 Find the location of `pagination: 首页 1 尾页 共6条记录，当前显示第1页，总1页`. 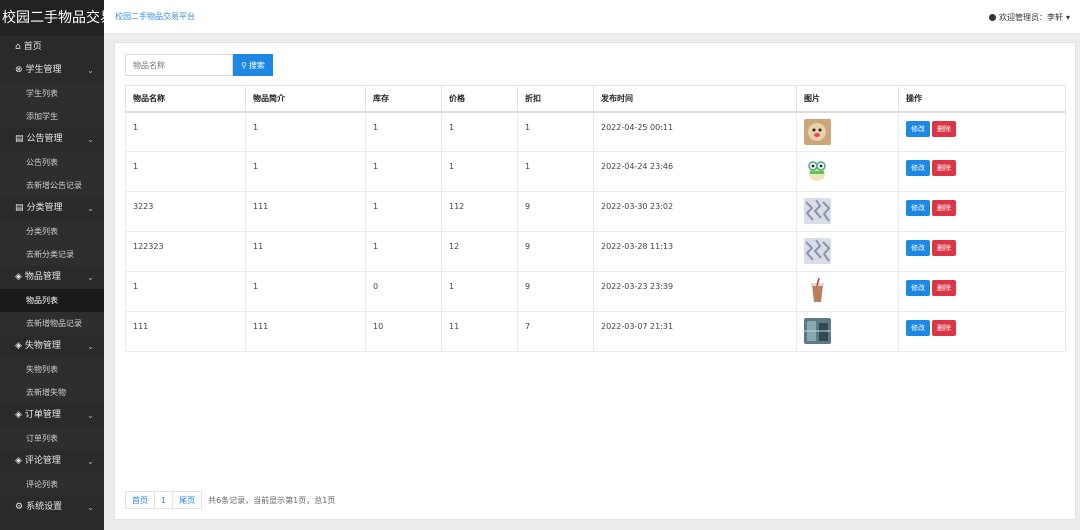

pagination: 首页 1 尾页 共6条记录，当前显示第1页，总1页 is located at coordinates (230, 500).